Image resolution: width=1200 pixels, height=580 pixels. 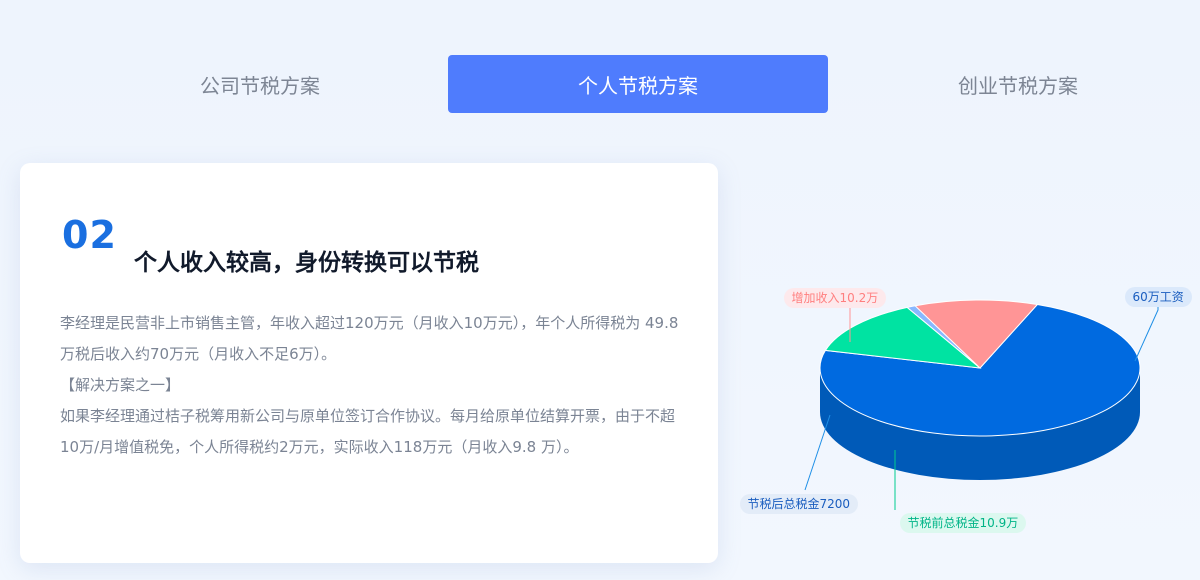 I want to click on tab-bar: 公司节税方案 个人节税方案 创业节税方案, so click(x=610, y=84).